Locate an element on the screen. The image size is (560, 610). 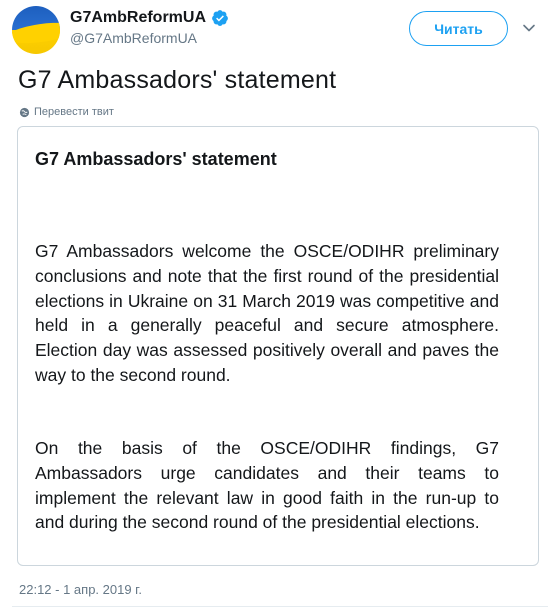
tweet-text: G7 Ambassadors' statement is located at coordinates (177, 80).